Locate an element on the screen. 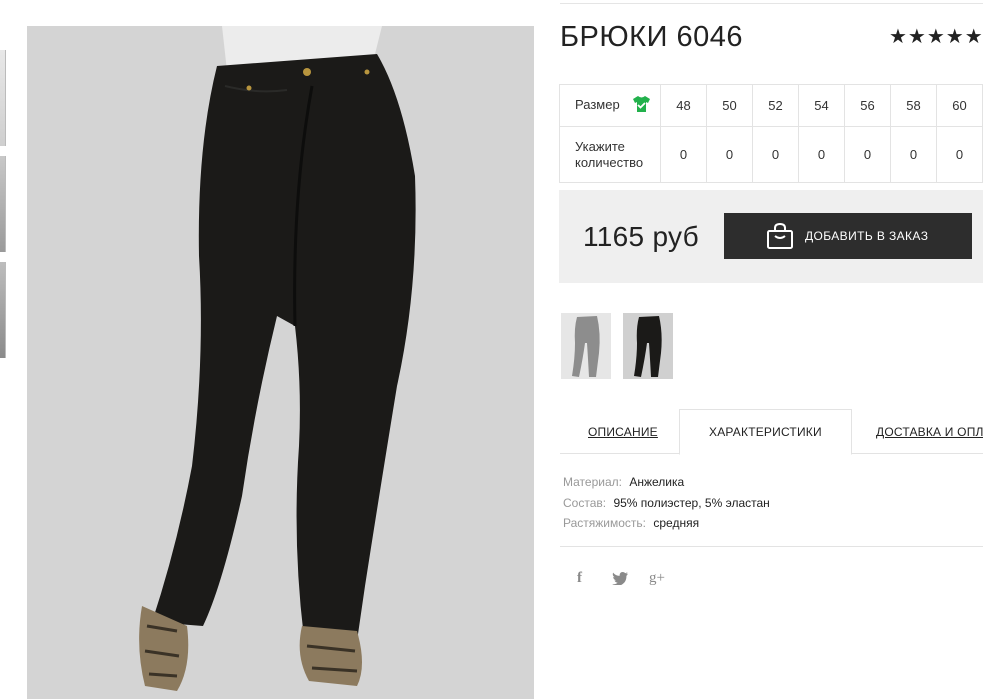 This screenshot has height=699, width=983. add-to-order-label: ДОБАВИТЬ В ЗАКАЗ is located at coordinates (867, 236).